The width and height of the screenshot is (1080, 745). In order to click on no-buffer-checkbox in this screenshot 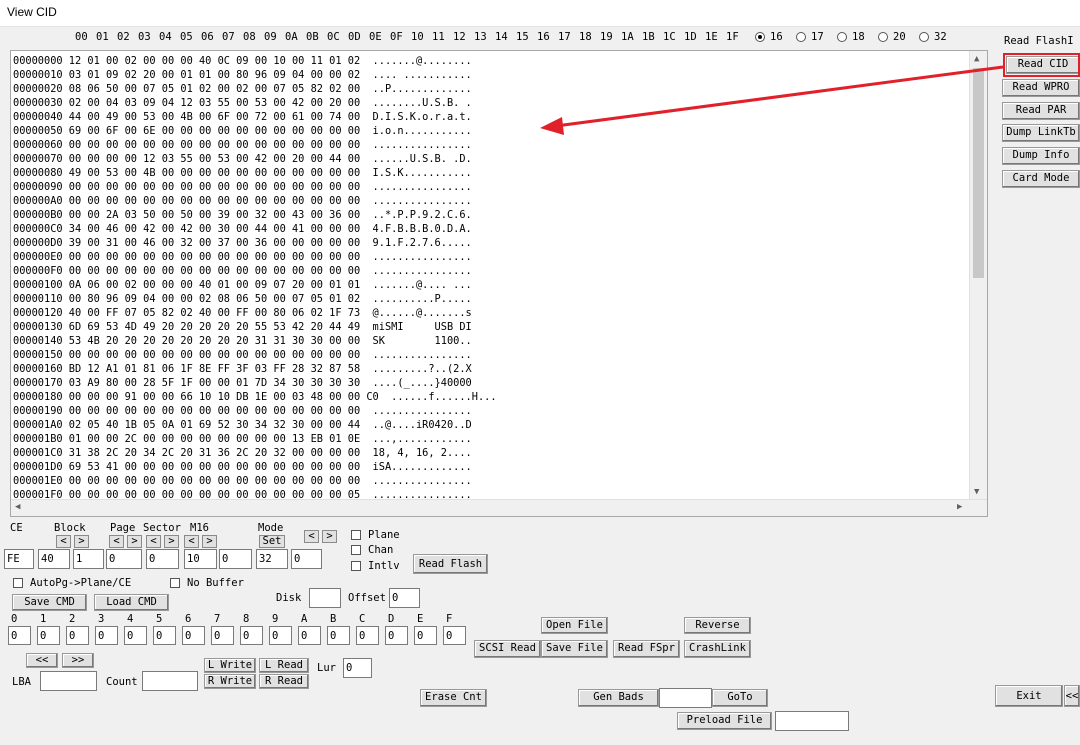, I will do `click(175, 583)`.